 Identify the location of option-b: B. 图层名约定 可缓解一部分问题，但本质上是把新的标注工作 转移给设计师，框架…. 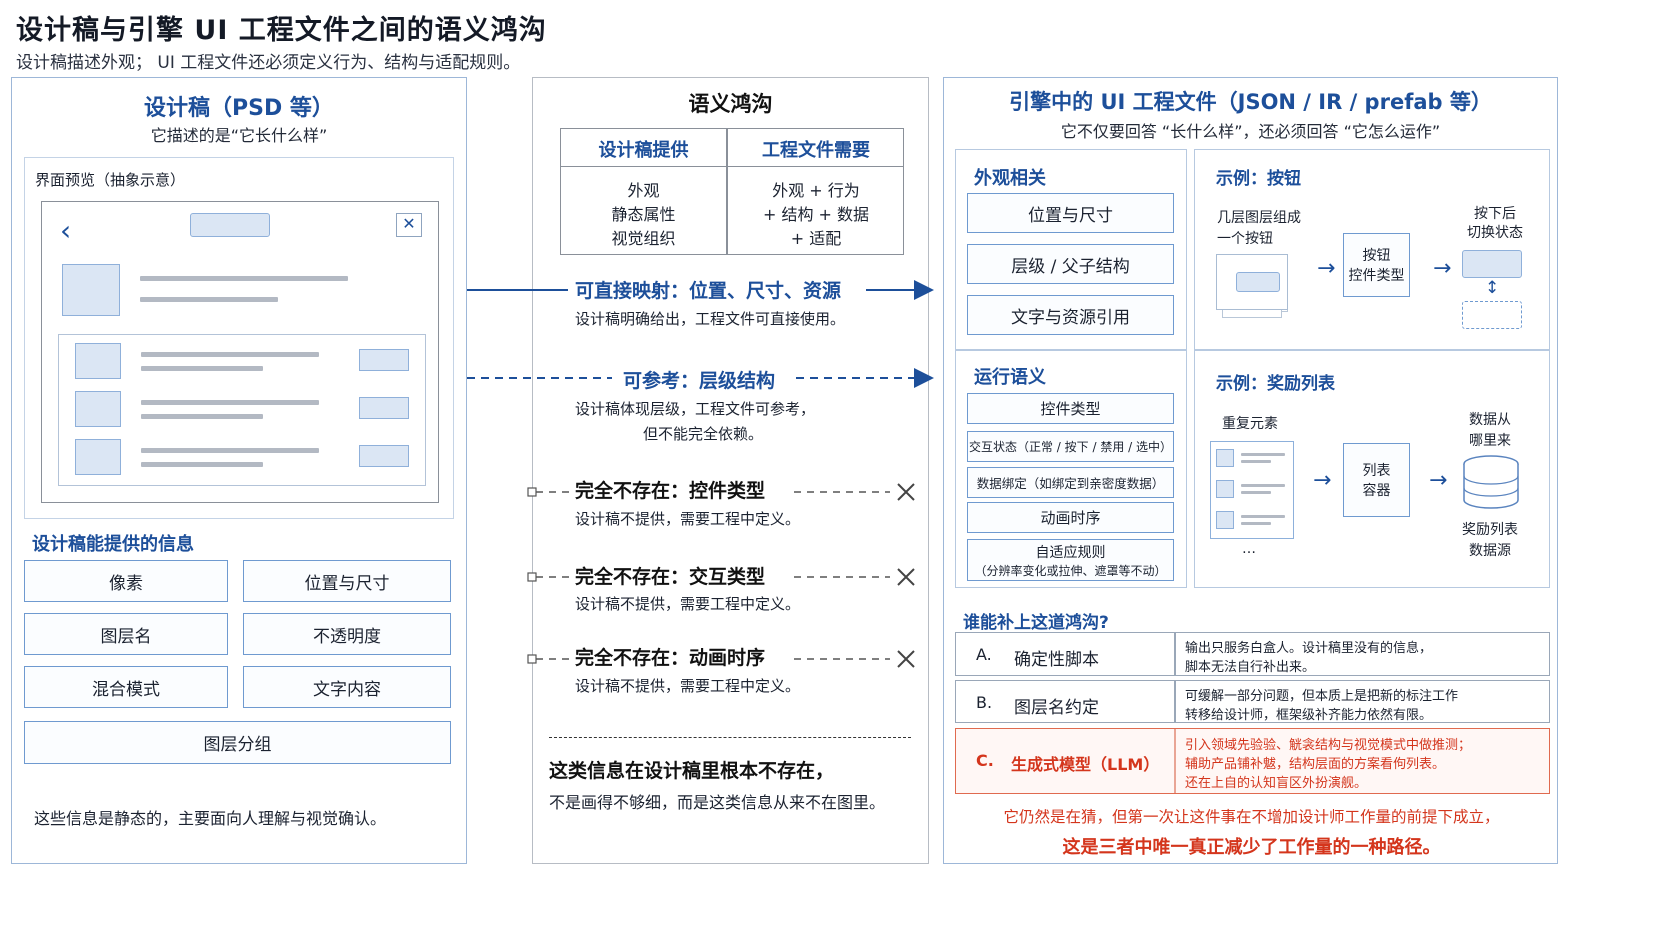
(1252, 701).